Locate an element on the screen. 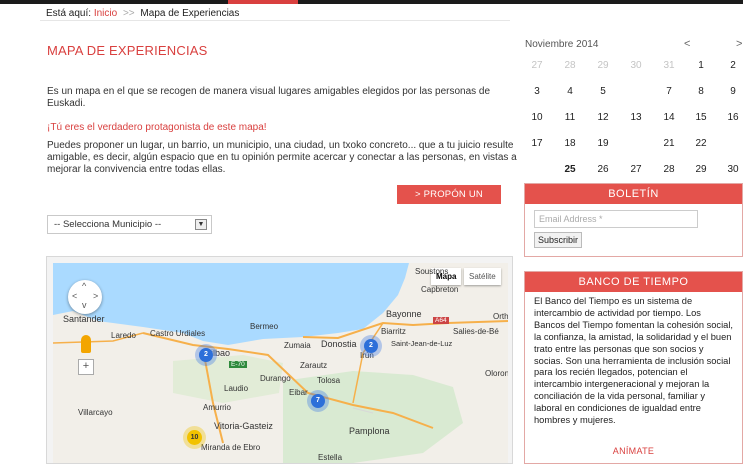 The width and height of the screenshot is (743, 464). map-cluster-marker: 7 is located at coordinates (318, 401).